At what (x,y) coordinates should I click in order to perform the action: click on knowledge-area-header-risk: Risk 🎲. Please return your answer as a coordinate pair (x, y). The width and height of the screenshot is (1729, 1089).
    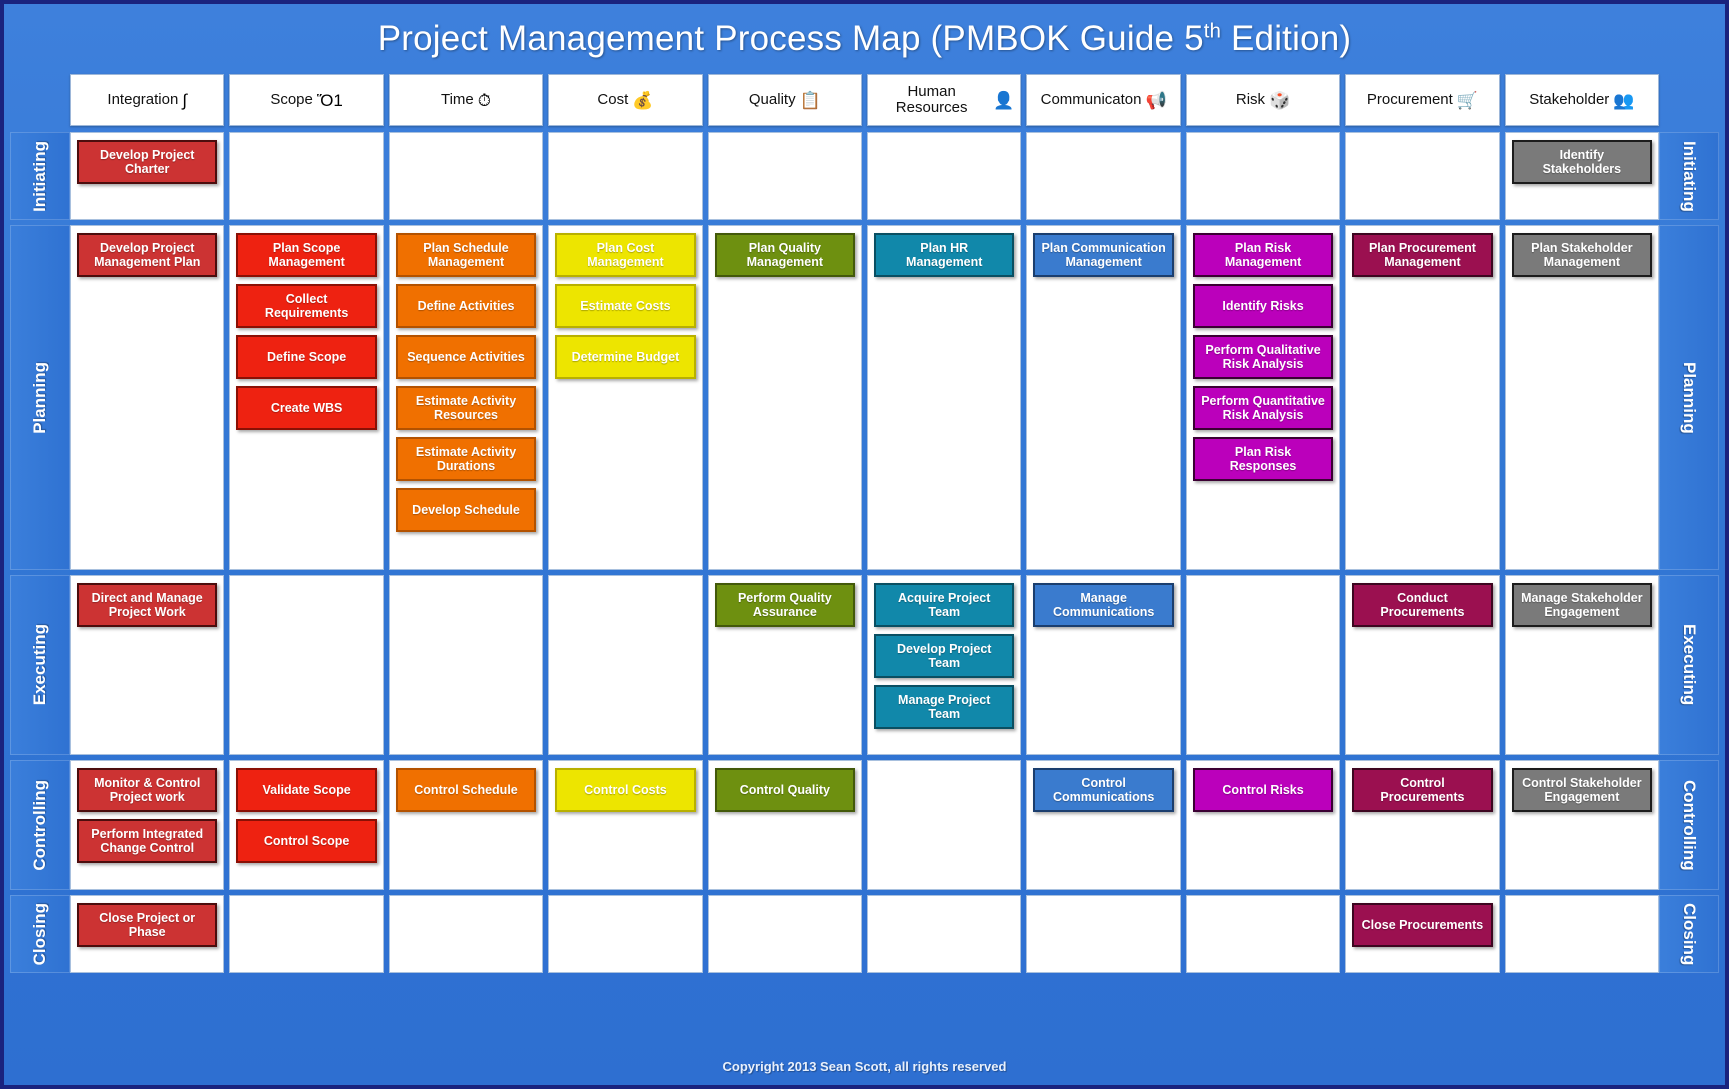
    Looking at the image, I should click on (1263, 100).